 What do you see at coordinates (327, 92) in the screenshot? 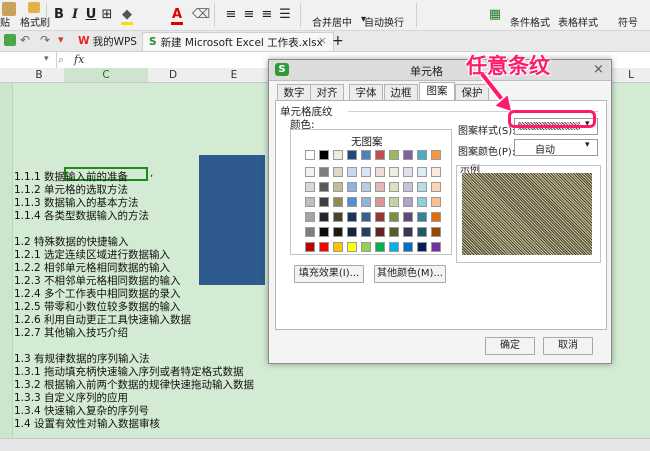
I see `tab-alignment: 对齐` at bounding box center [327, 92].